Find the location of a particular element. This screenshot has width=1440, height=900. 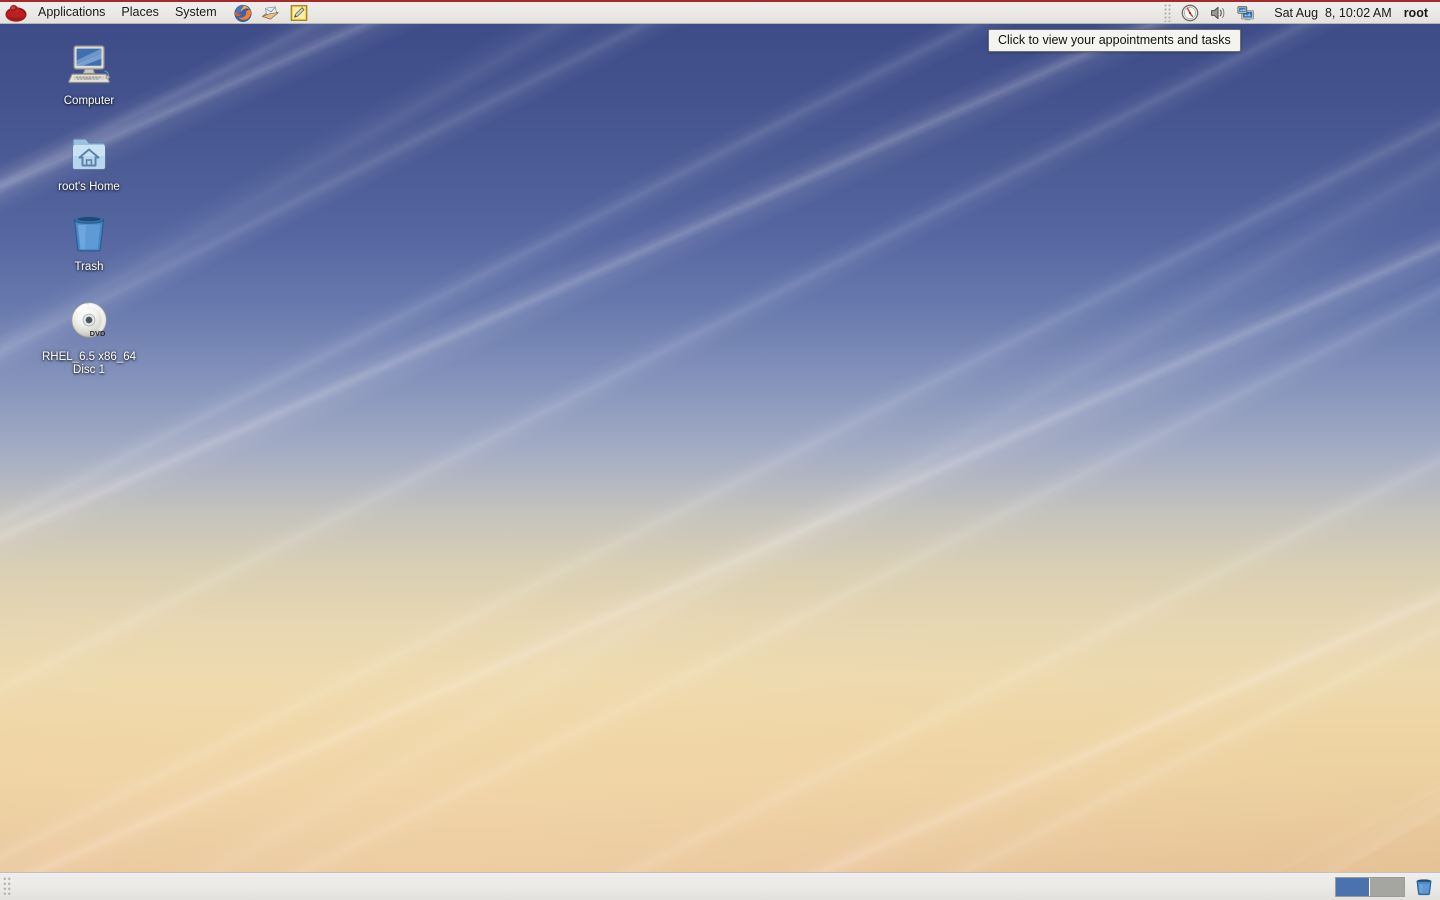

firefox-icon is located at coordinates (243, 13).